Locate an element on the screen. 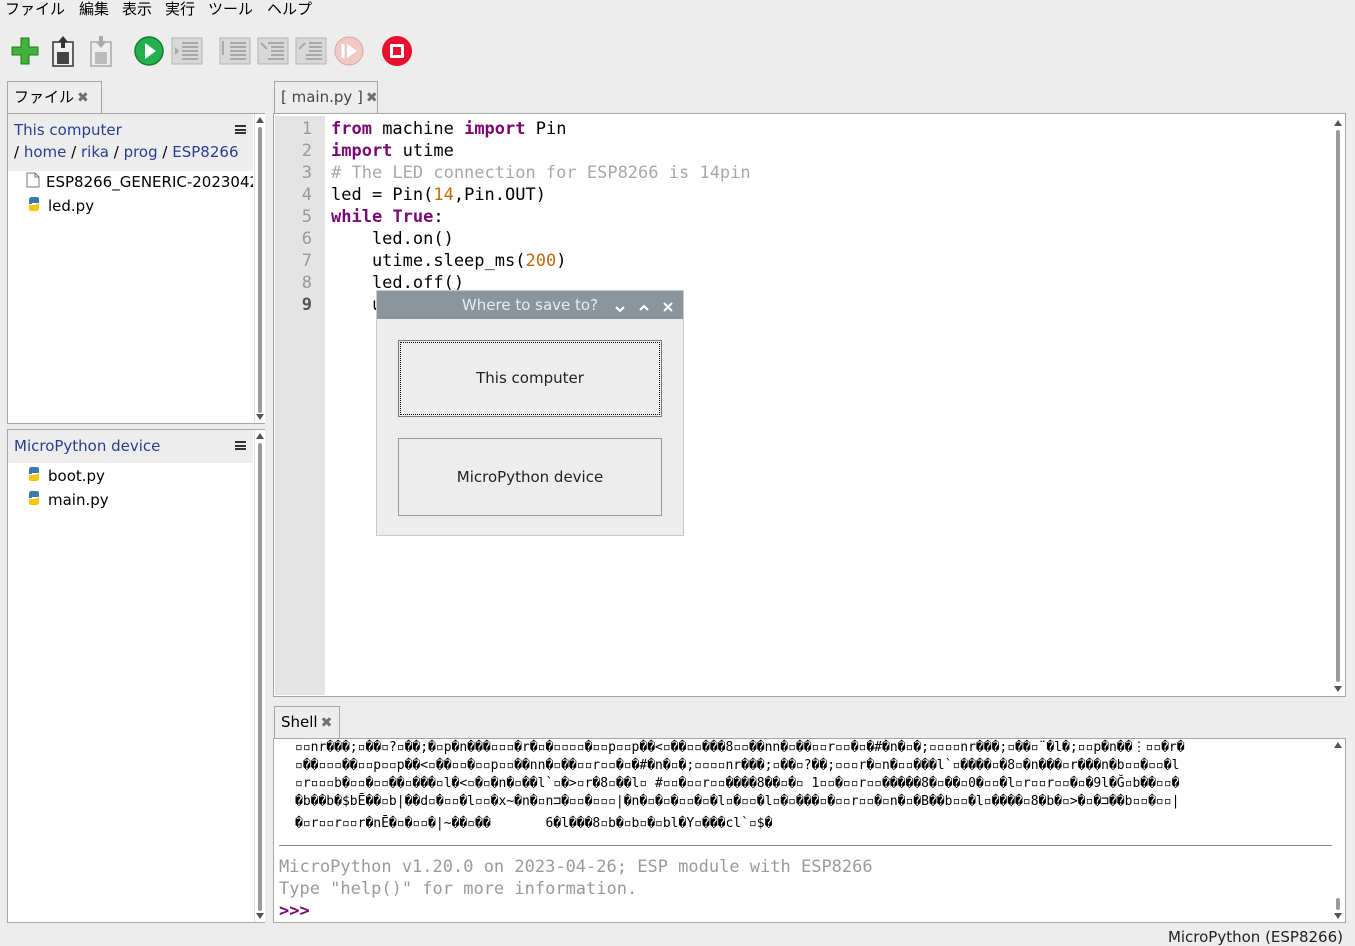 The width and height of the screenshot is (1355, 946). load-icon is located at coordinates (63, 51).